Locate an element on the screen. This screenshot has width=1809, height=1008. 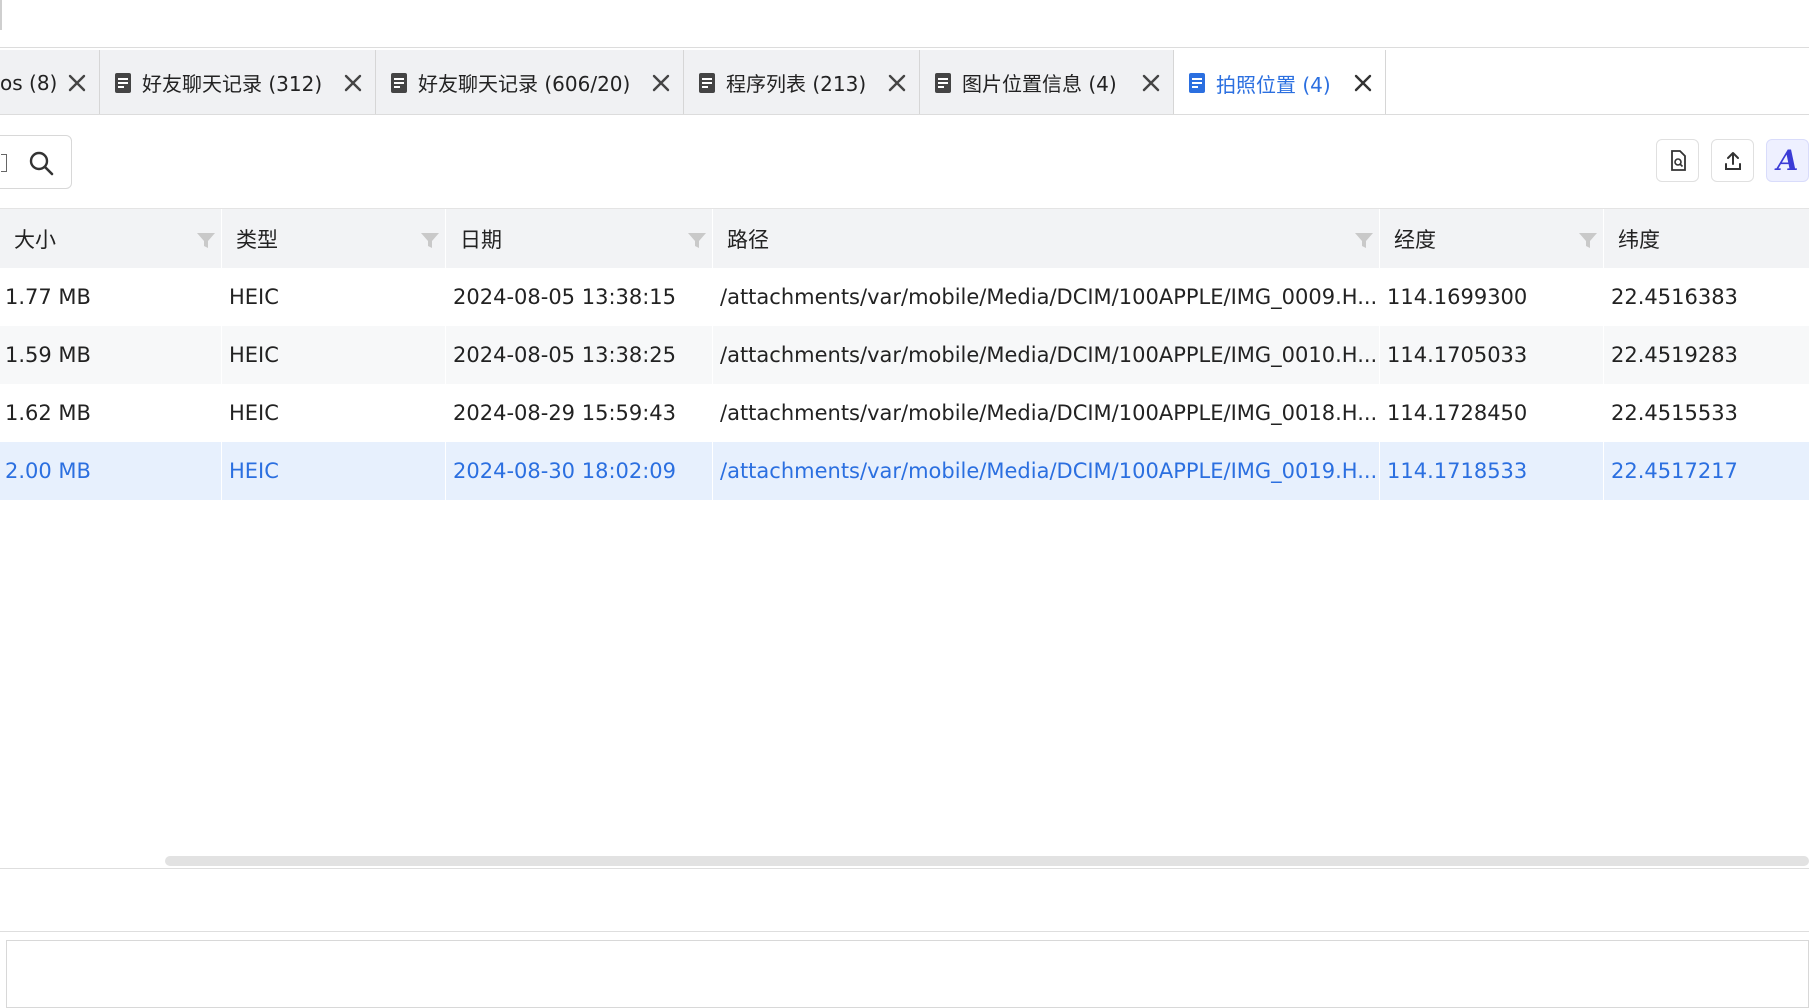
cell-size: 1.77 MB is located at coordinates (111, 297).